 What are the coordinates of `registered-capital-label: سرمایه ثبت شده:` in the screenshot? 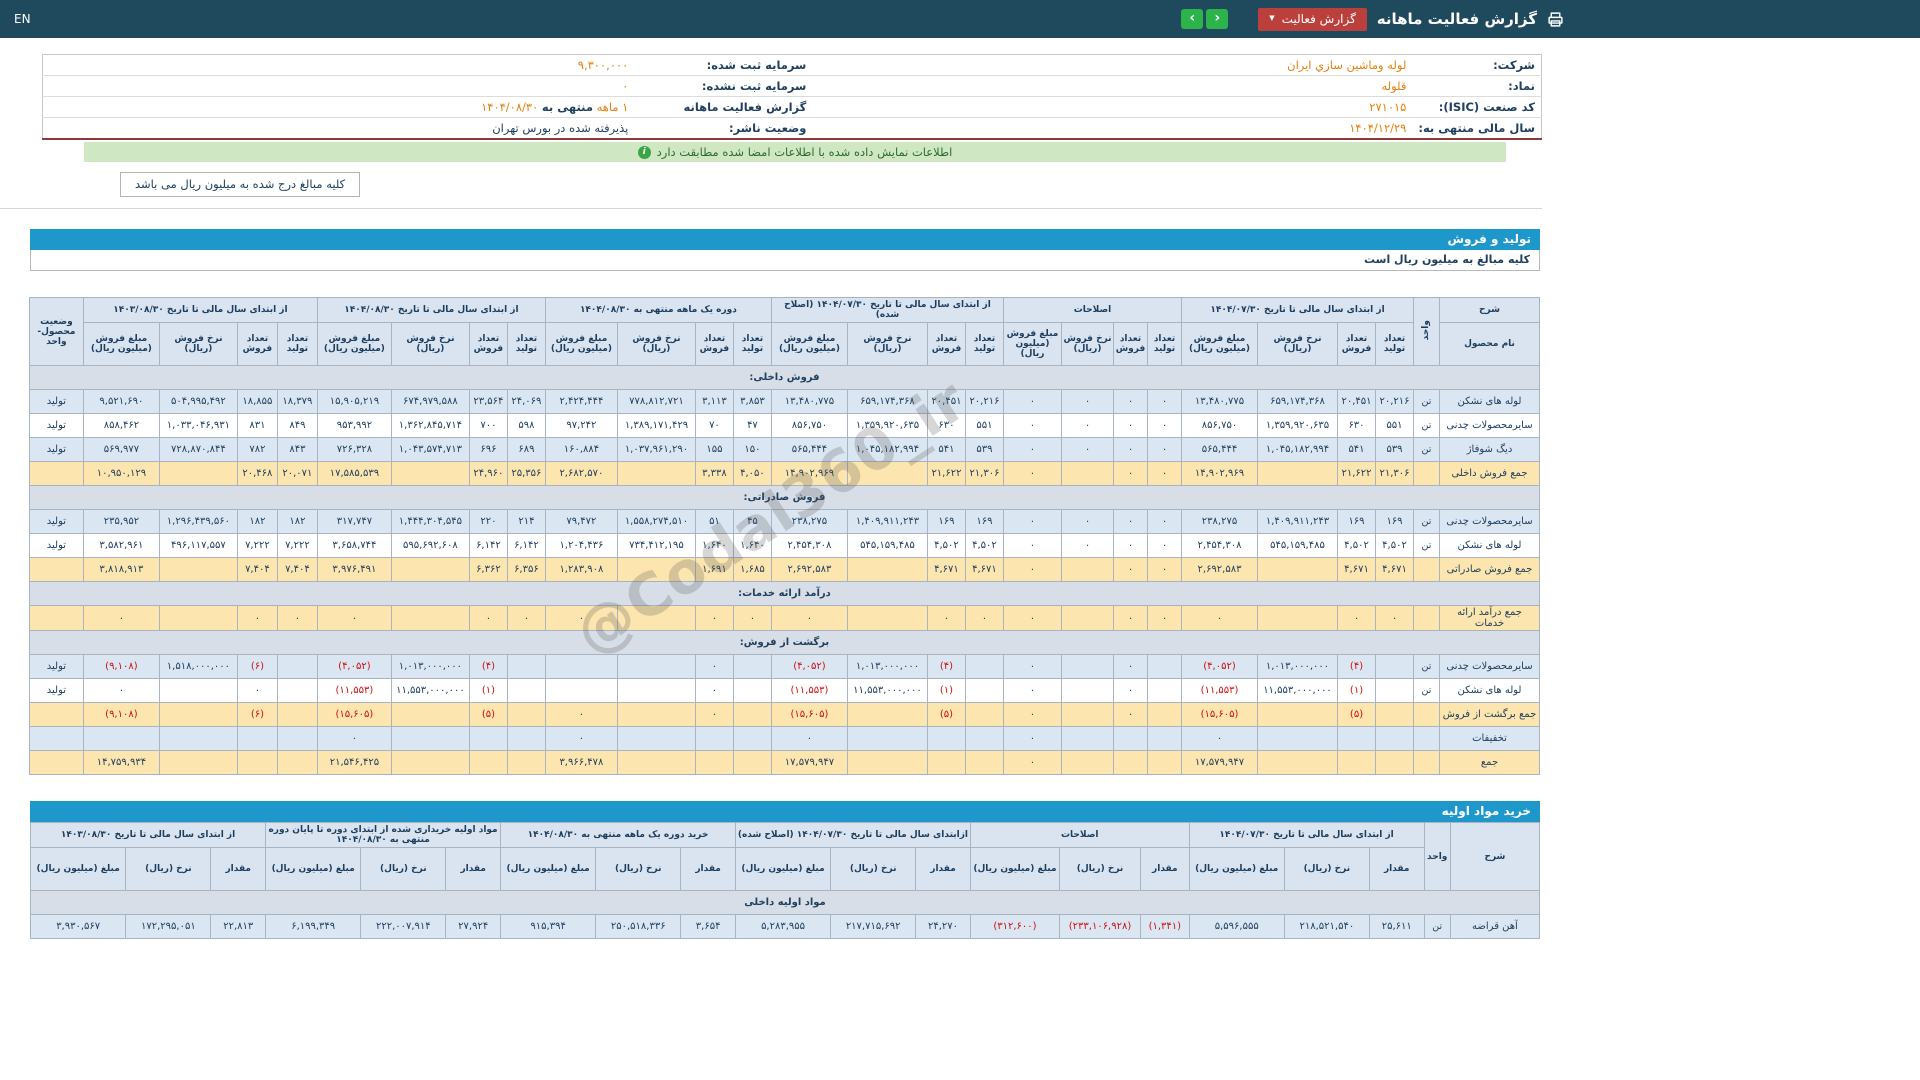 It's located at (723, 65).